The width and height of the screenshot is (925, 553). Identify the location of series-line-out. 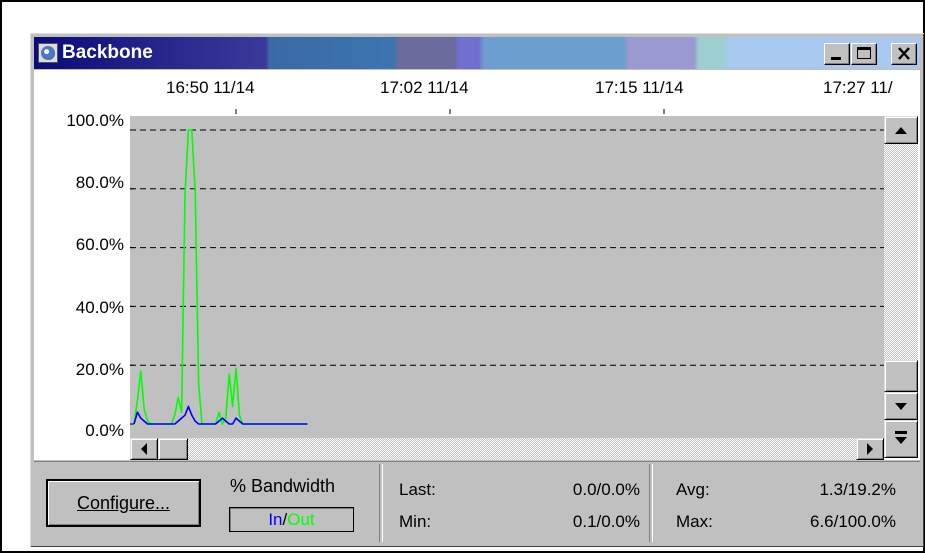
(220, 277).